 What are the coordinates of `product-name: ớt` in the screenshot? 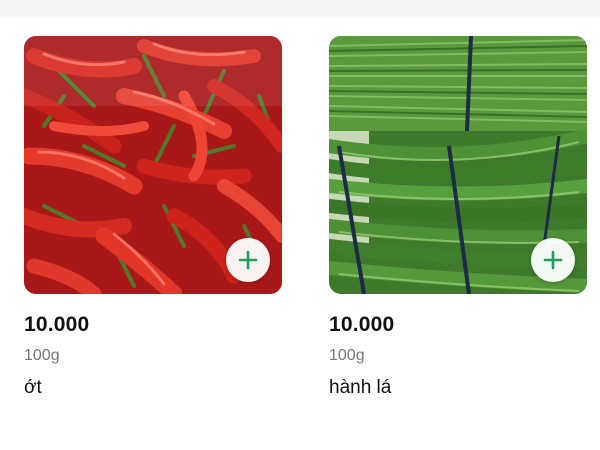 It's located at (33, 387).